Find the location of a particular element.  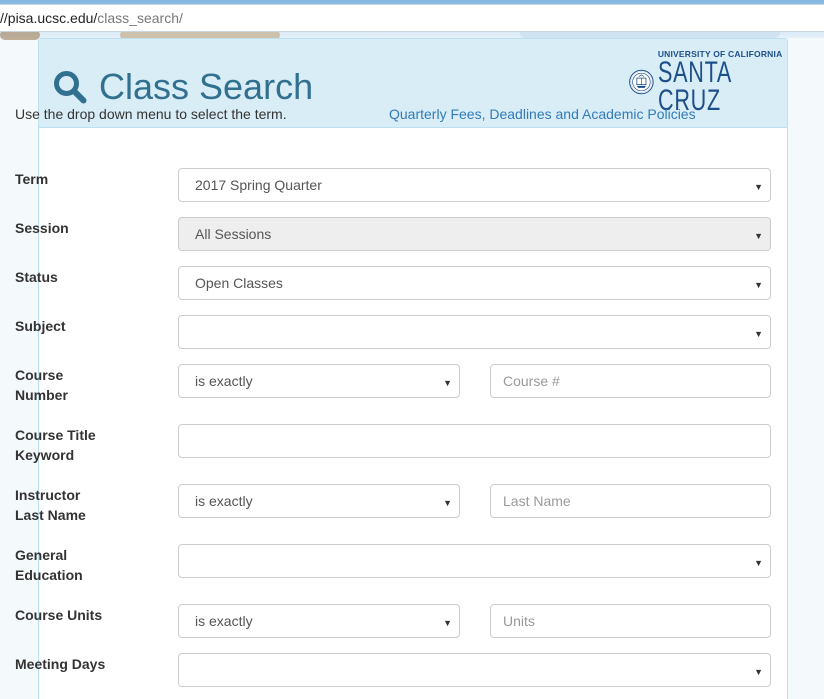

instructor-label-line2: Last Name is located at coordinates (50, 515).